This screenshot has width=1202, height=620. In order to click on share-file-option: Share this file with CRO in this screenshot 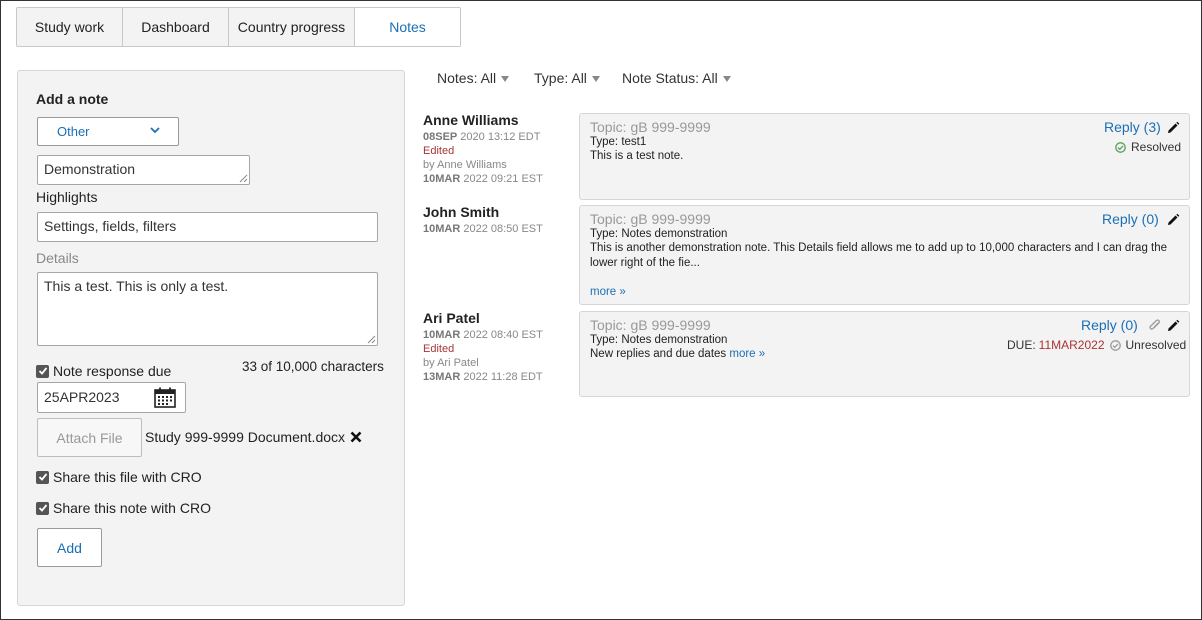, I will do `click(119, 477)`.